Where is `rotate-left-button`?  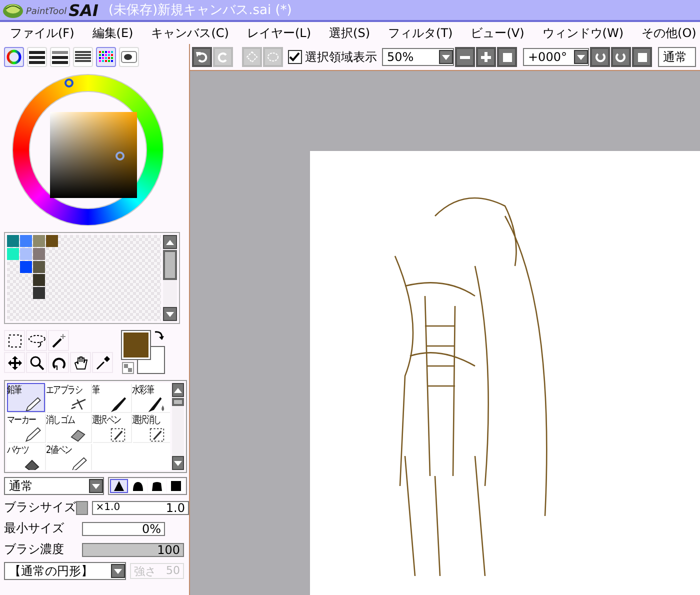
rotate-left-button is located at coordinates (600, 57).